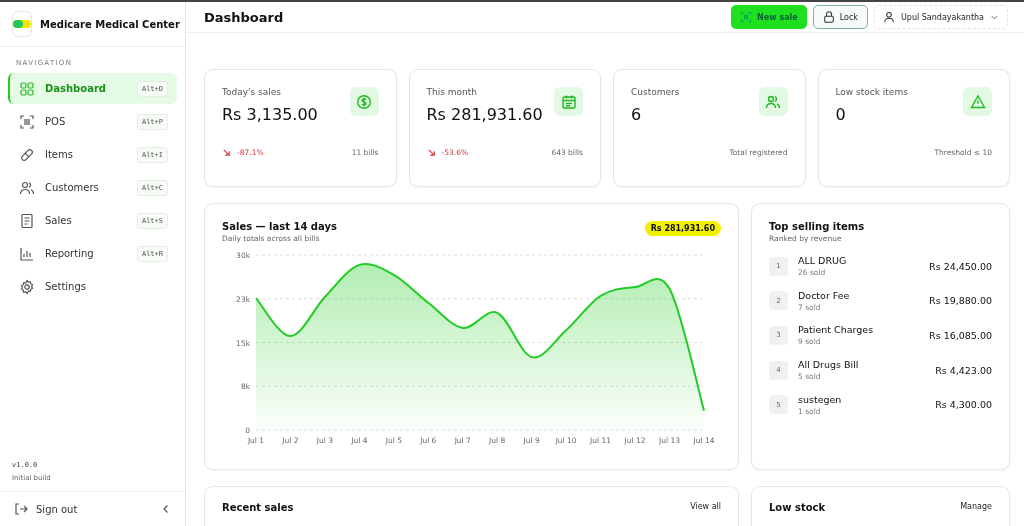  Describe the element at coordinates (27, 88) in the screenshot. I see `grid-icon` at that location.